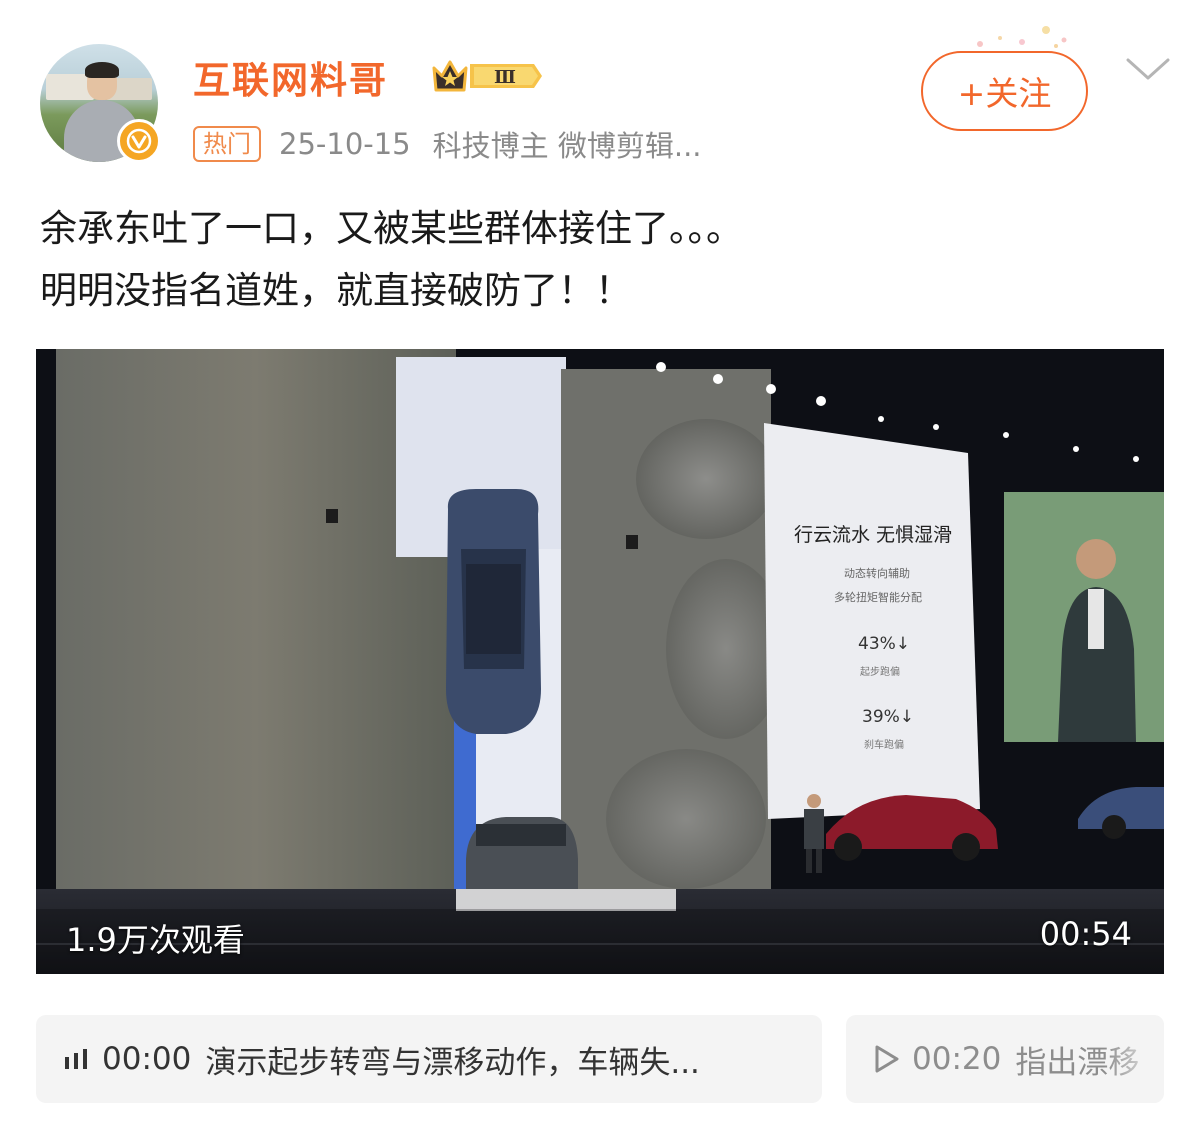  What do you see at coordinates (102, 70) in the screenshot?
I see `avatar-hair` at bounding box center [102, 70].